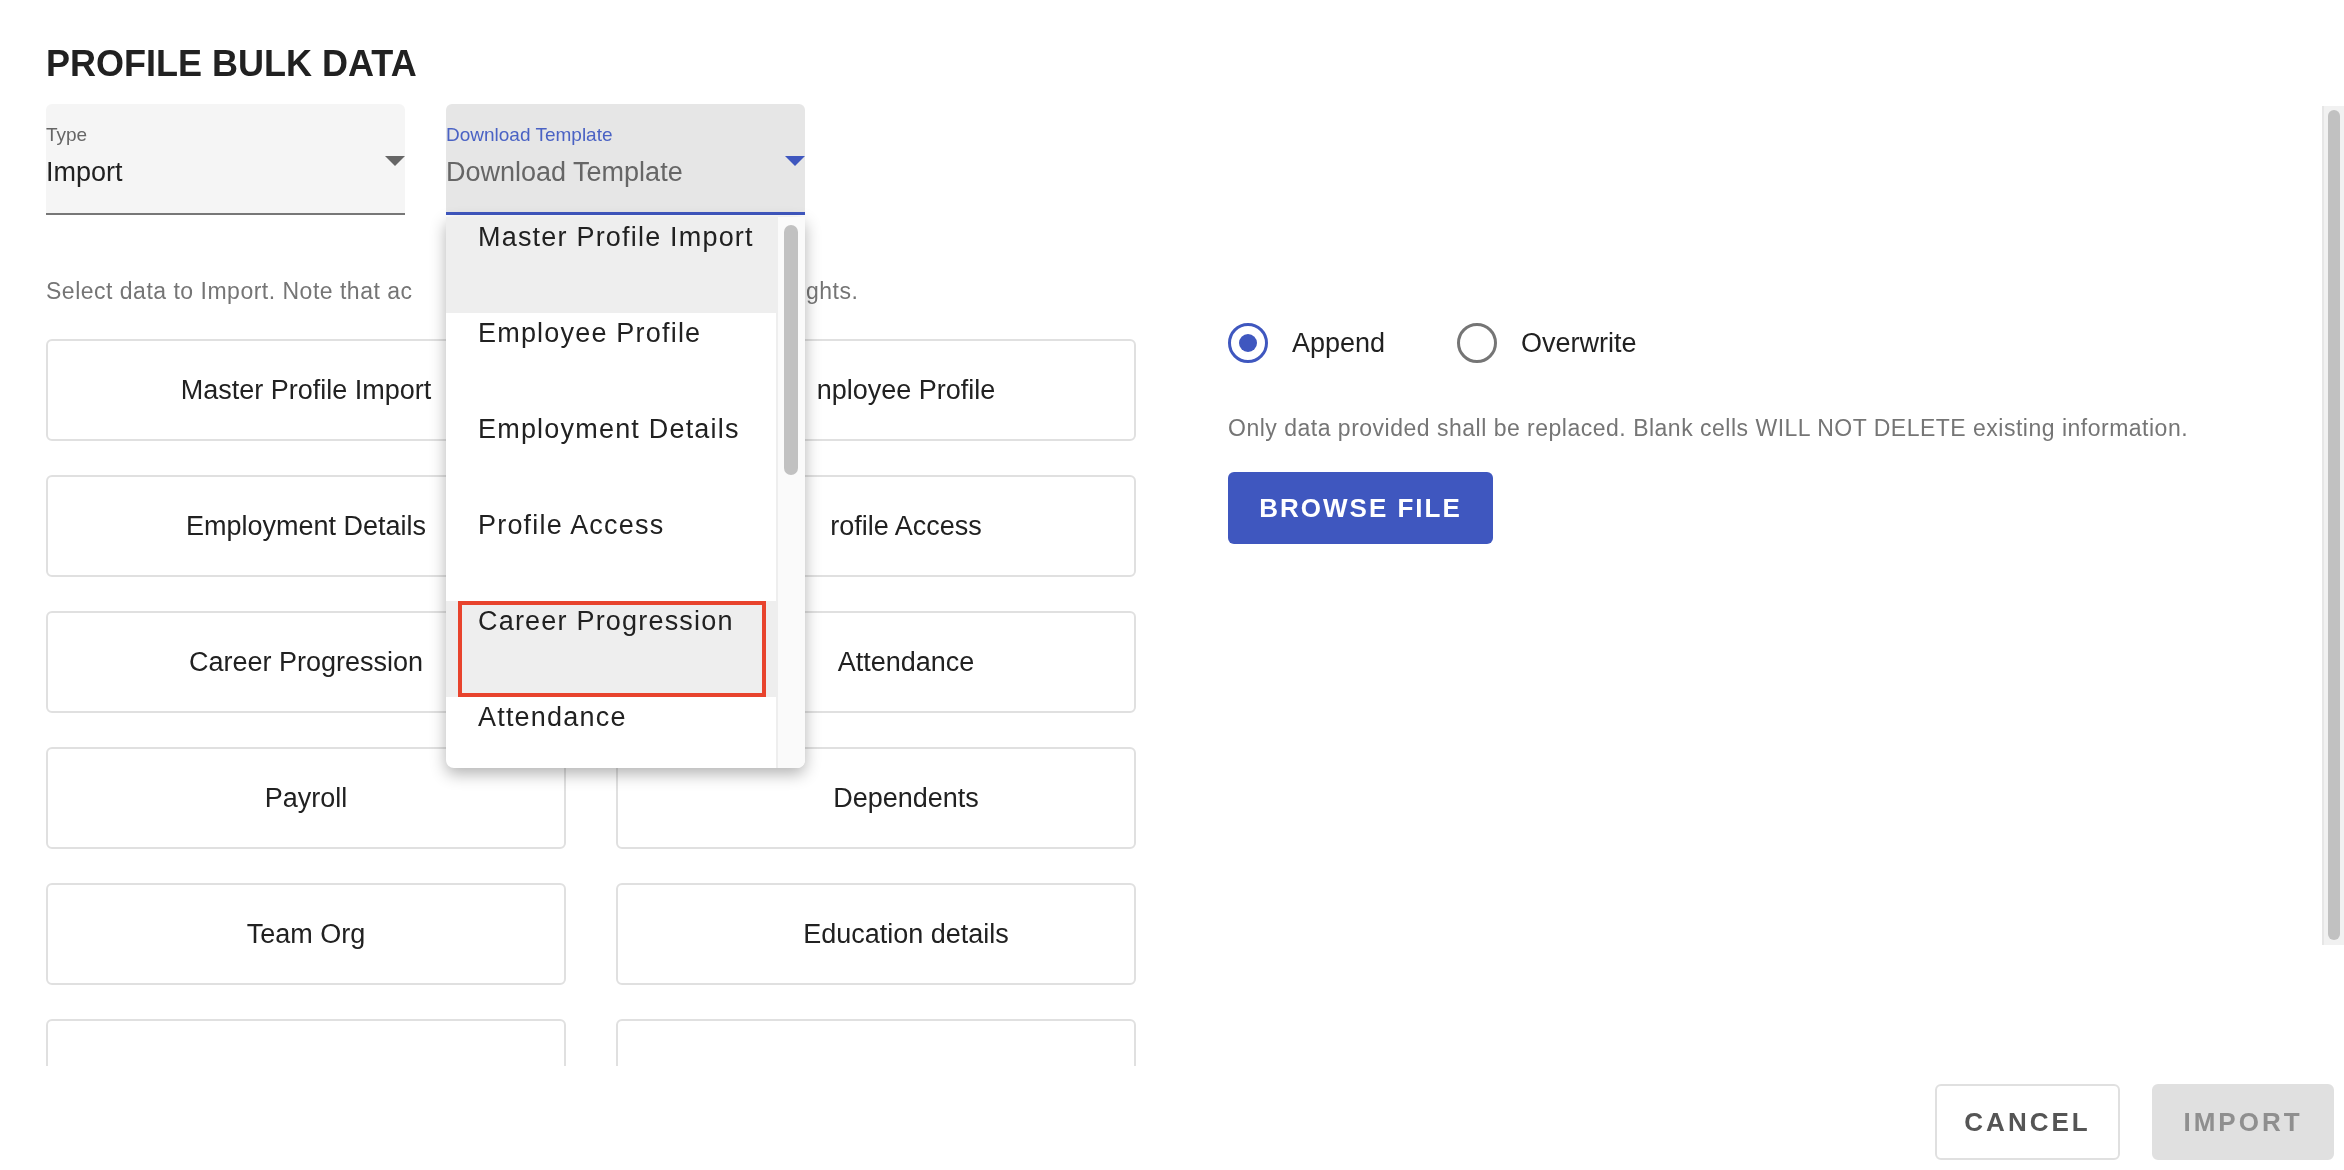 This screenshot has height=1170, width=2344. I want to click on menu-scrollbar, so click(790, 492).